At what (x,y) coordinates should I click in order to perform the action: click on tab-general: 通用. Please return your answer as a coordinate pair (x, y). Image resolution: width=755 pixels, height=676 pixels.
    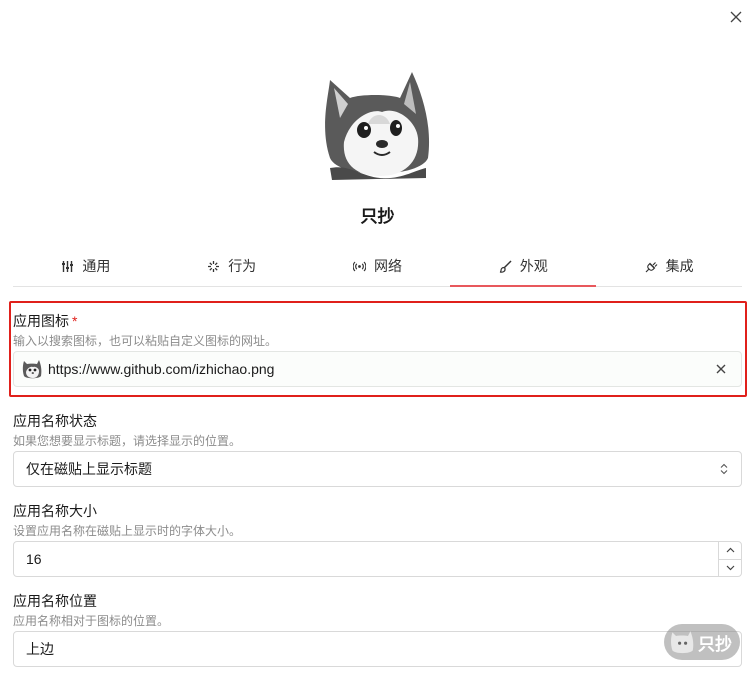
    Looking at the image, I should click on (86, 266).